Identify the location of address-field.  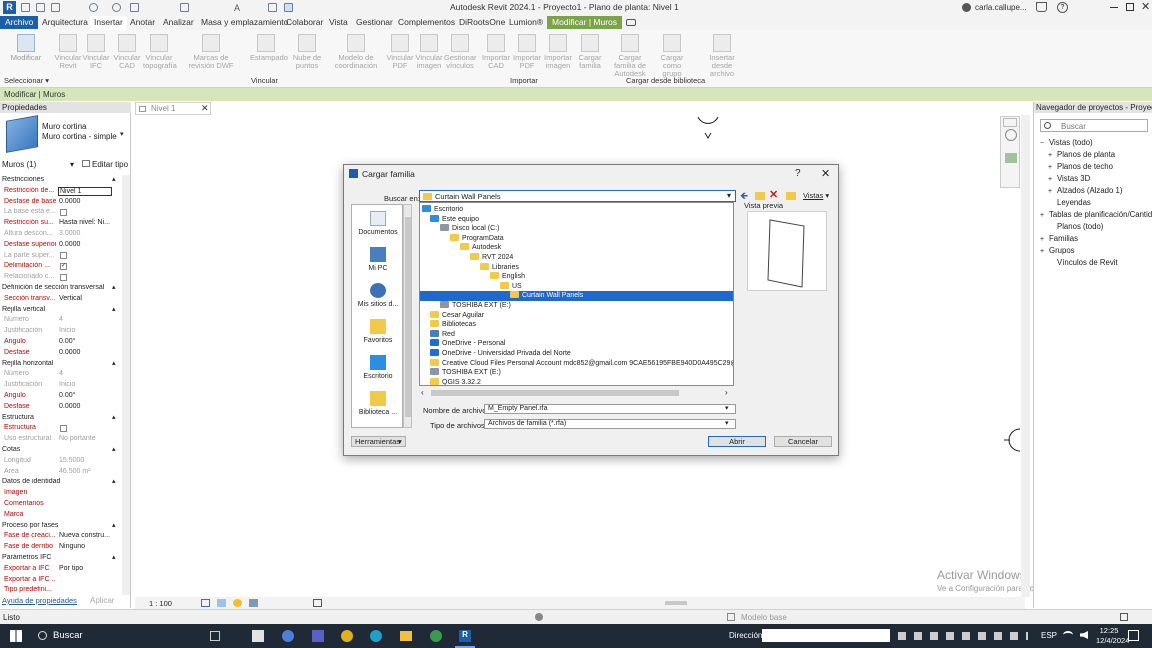
(826, 635).